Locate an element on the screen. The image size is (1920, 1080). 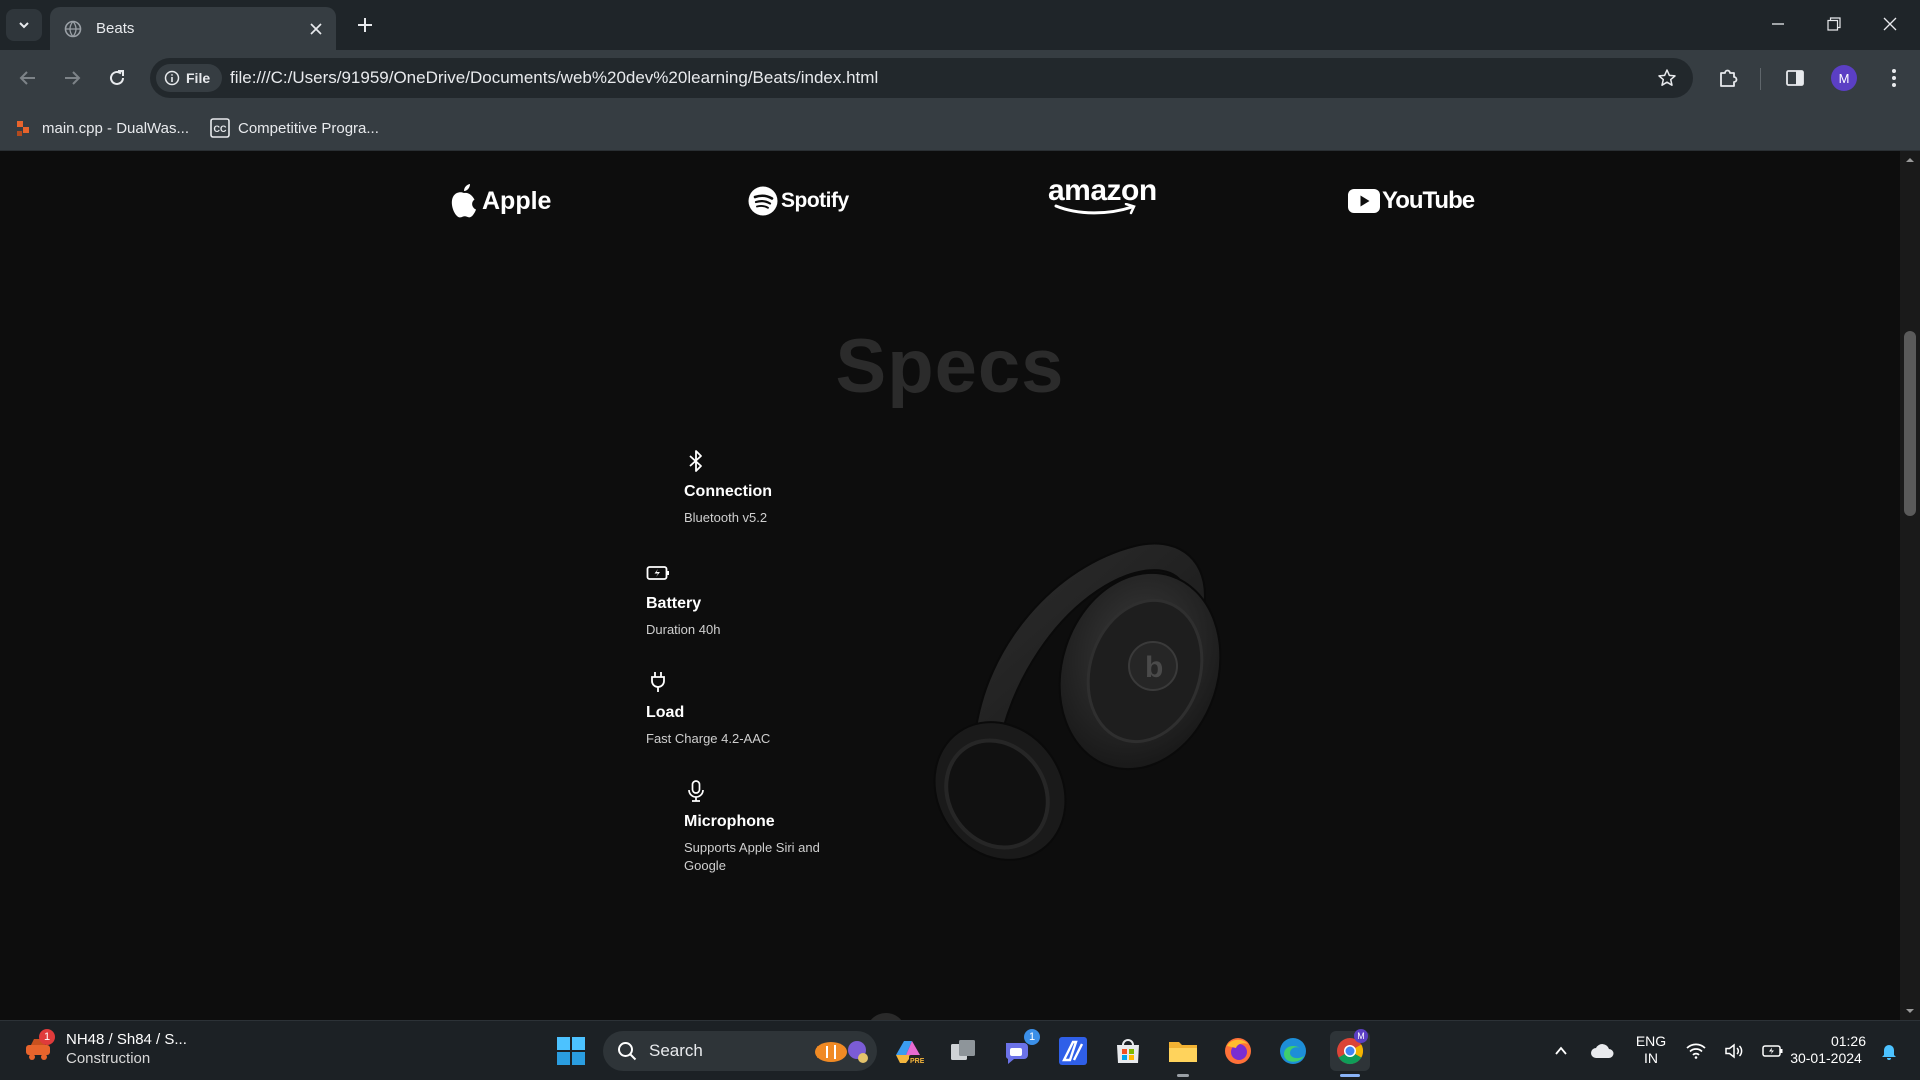
taskbar-app-task-view is located at coordinates (963, 1051).